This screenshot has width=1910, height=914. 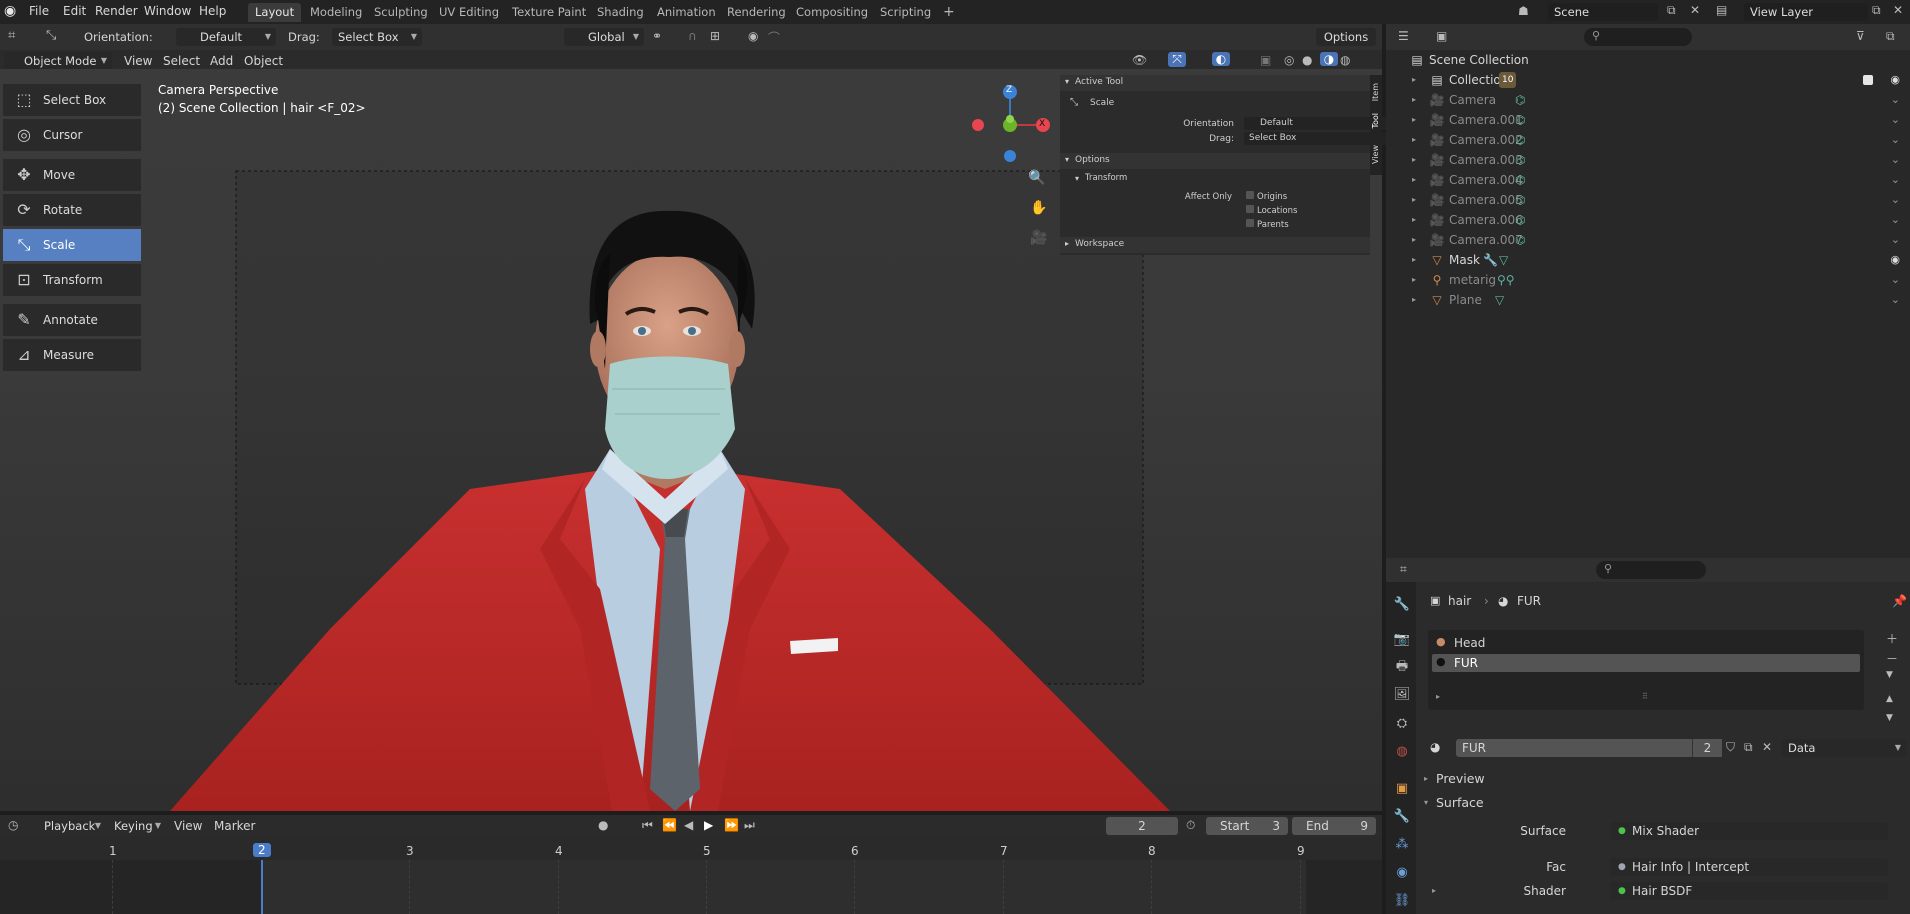 What do you see at coordinates (1645, 696) in the screenshot?
I see `resize-handle-icon: ⠿` at bounding box center [1645, 696].